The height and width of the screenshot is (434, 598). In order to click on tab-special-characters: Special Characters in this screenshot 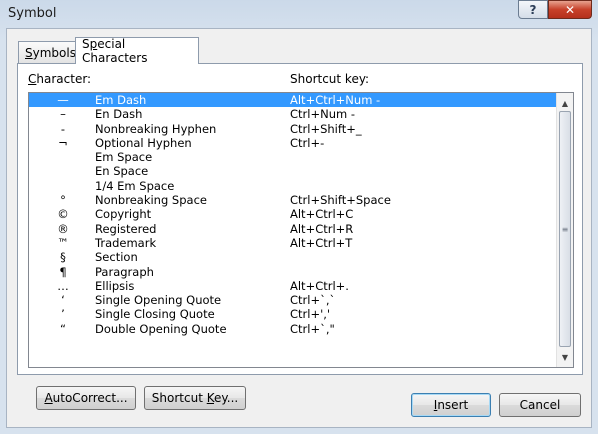, I will do `click(137, 51)`.